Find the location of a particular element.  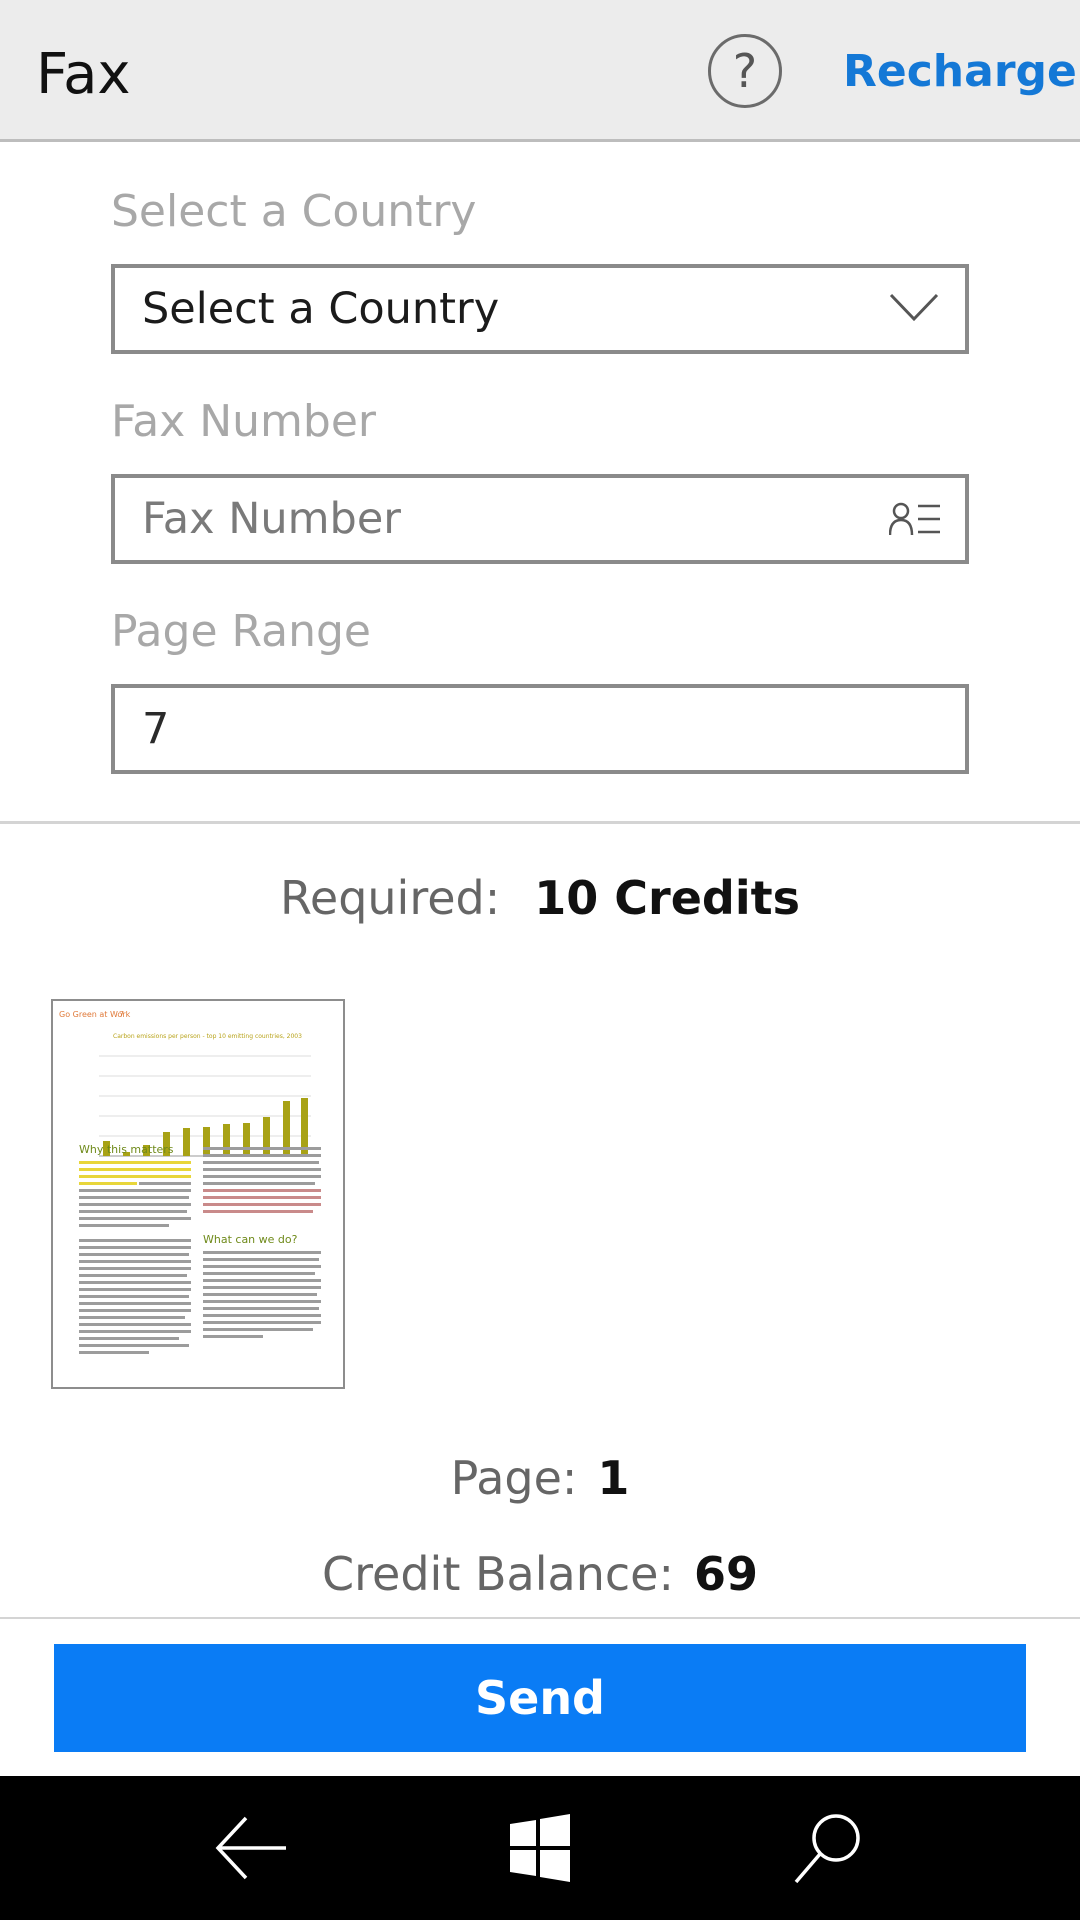

fax-number-placeholder: Fax Number is located at coordinates (271, 519).